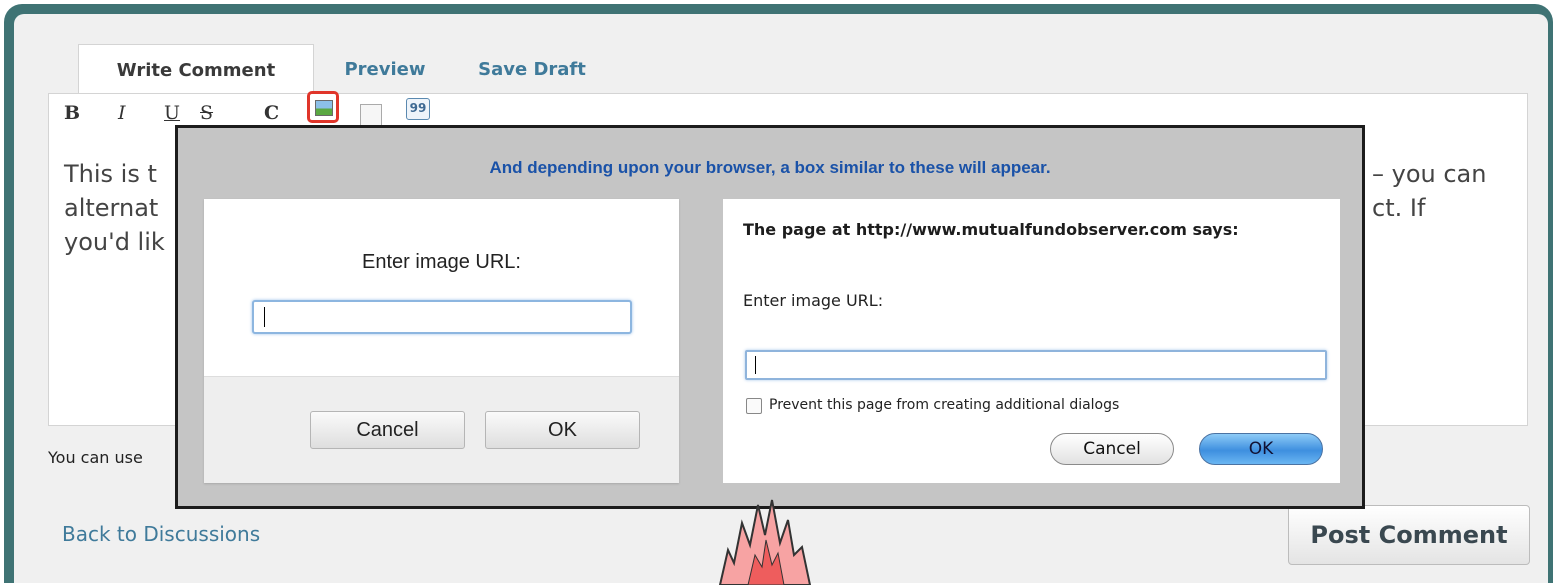 The width and height of the screenshot is (1557, 585). I want to click on editor-line-2-start: alternat, so click(111, 208).